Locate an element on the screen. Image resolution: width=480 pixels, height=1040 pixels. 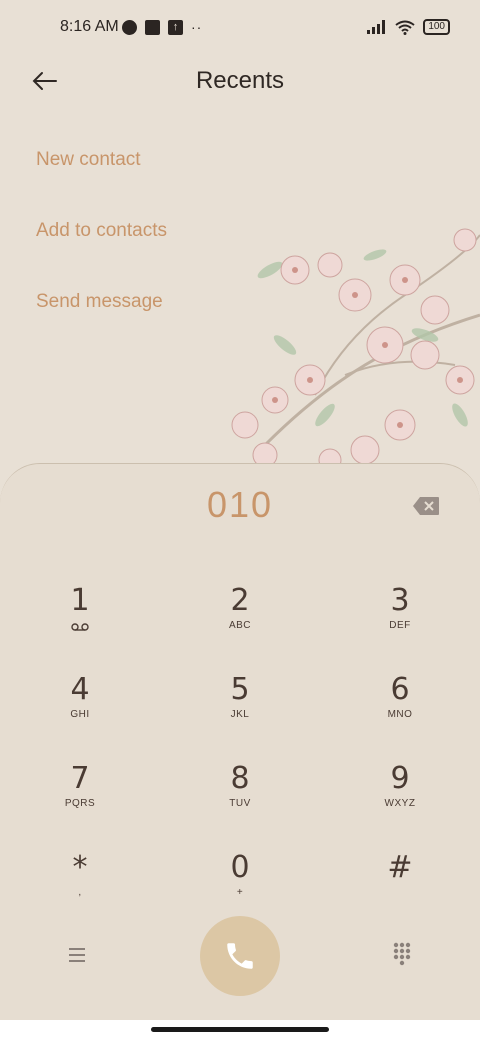
system-icons: 100 is located at coordinates (408, 27).